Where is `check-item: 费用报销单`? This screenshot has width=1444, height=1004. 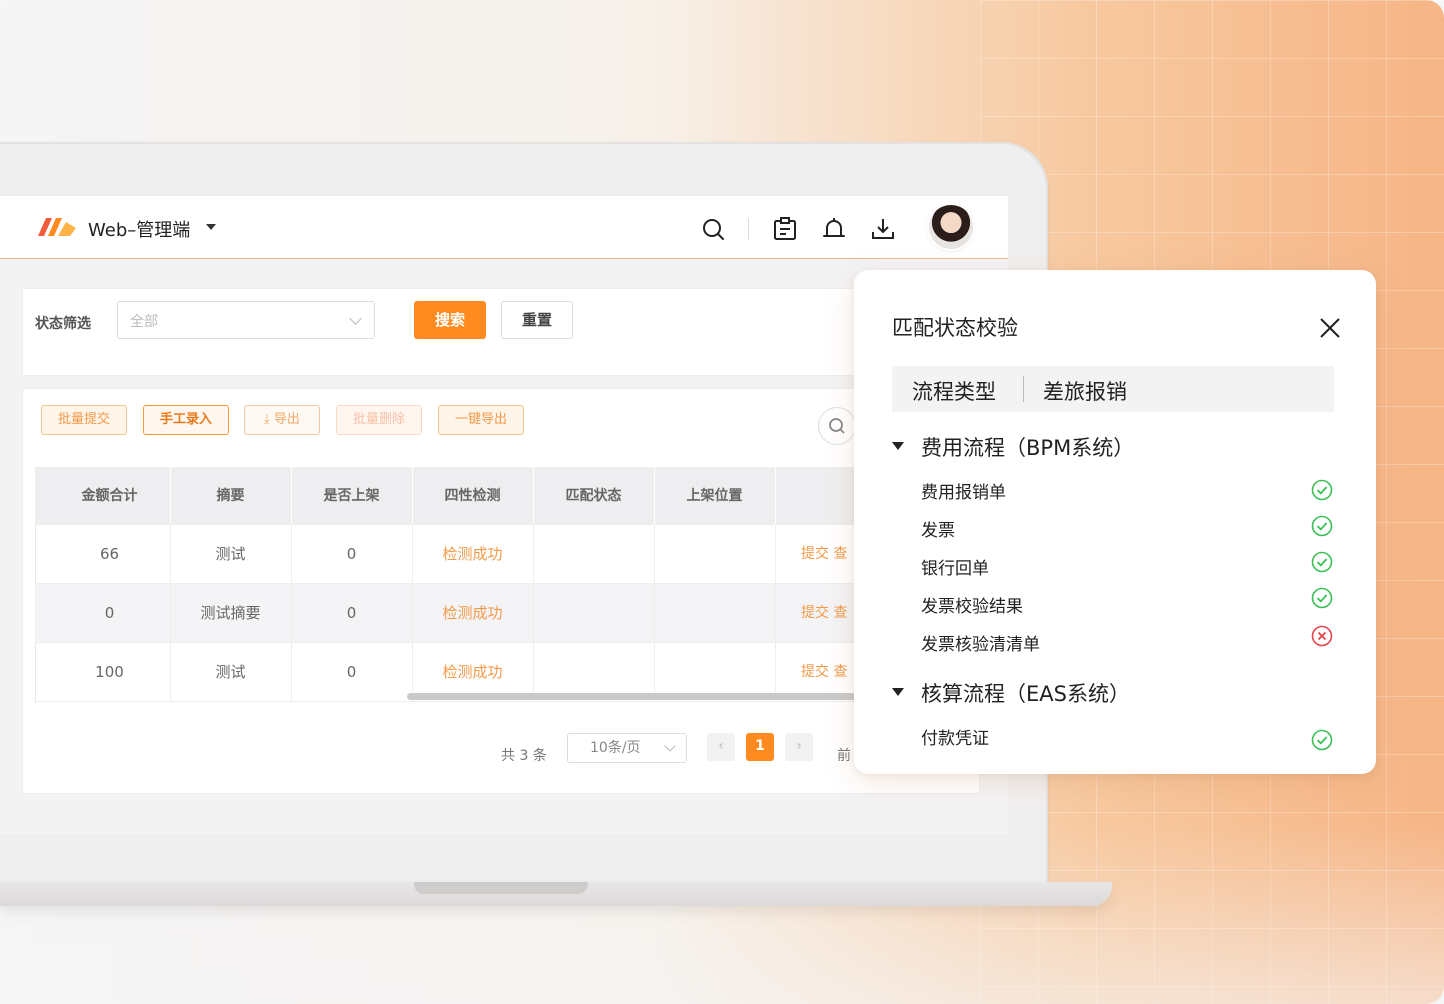
check-item: 费用报销单 is located at coordinates (963, 493).